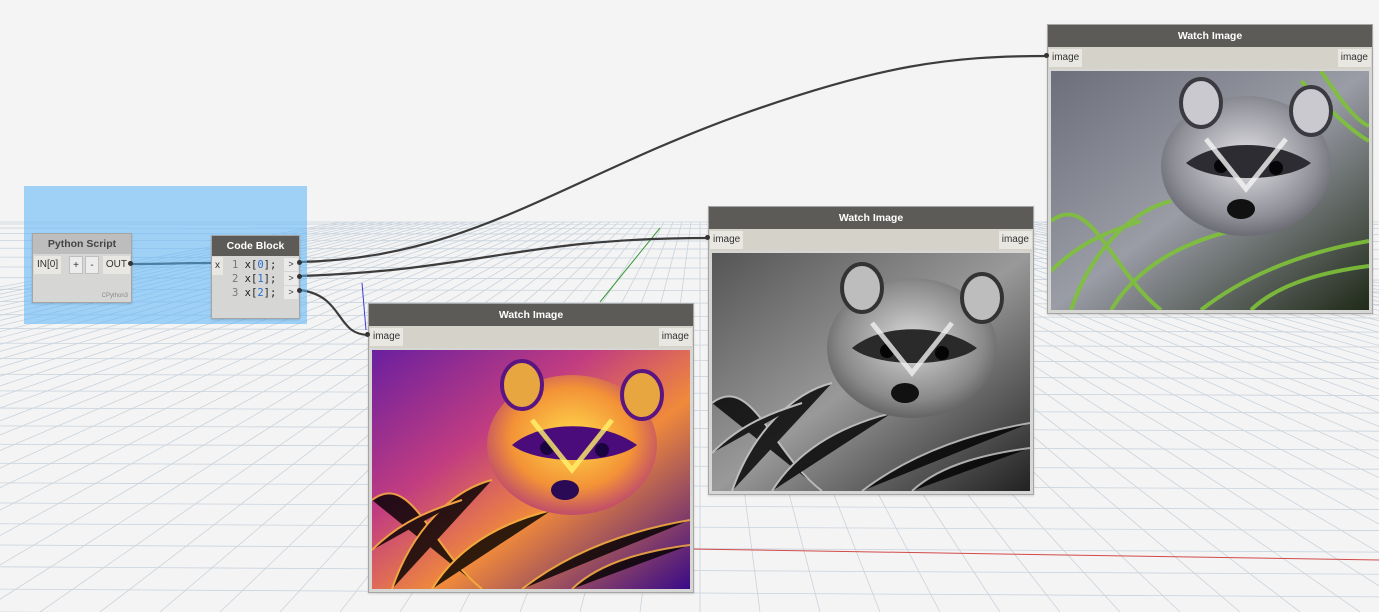 The width and height of the screenshot is (1379, 612). What do you see at coordinates (92, 265) in the screenshot?
I see `remove-input-button: -` at bounding box center [92, 265].